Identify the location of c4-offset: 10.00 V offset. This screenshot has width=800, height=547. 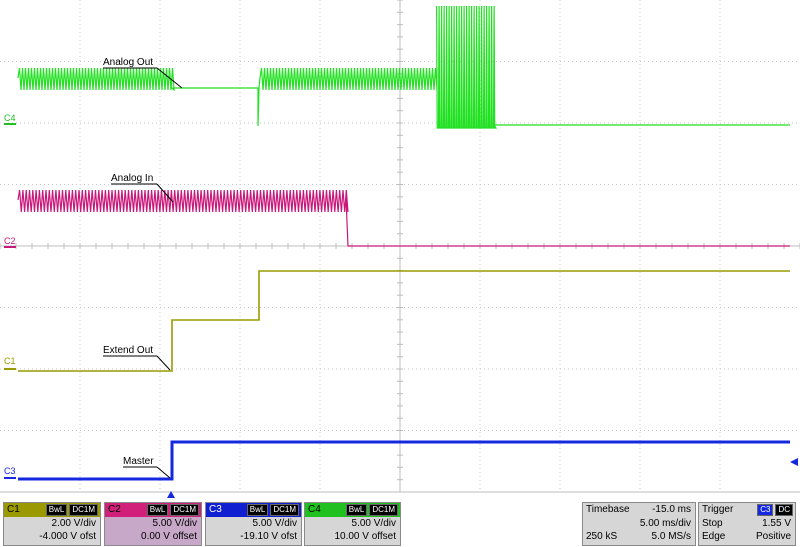
(365, 536).